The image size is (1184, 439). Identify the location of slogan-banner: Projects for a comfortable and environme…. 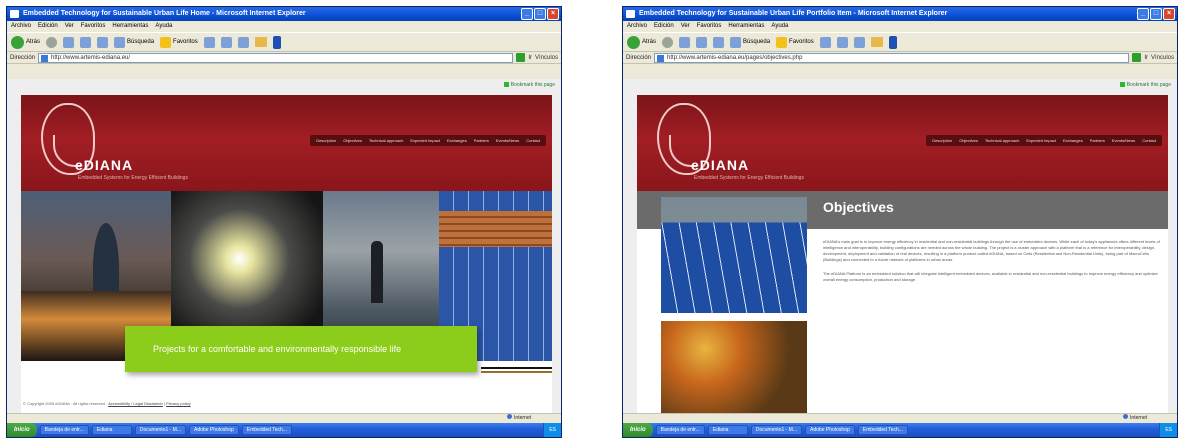
(301, 349).